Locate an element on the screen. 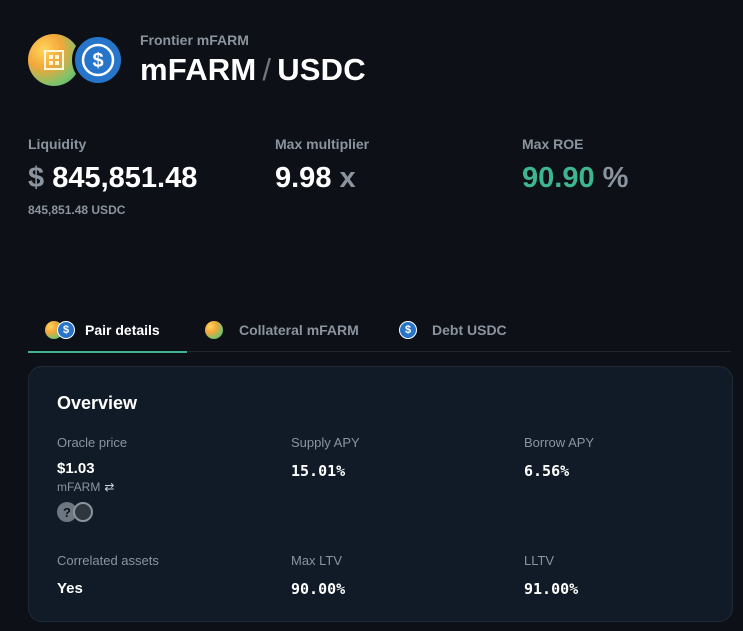  tab-label: Debt USDC is located at coordinates (469, 330).